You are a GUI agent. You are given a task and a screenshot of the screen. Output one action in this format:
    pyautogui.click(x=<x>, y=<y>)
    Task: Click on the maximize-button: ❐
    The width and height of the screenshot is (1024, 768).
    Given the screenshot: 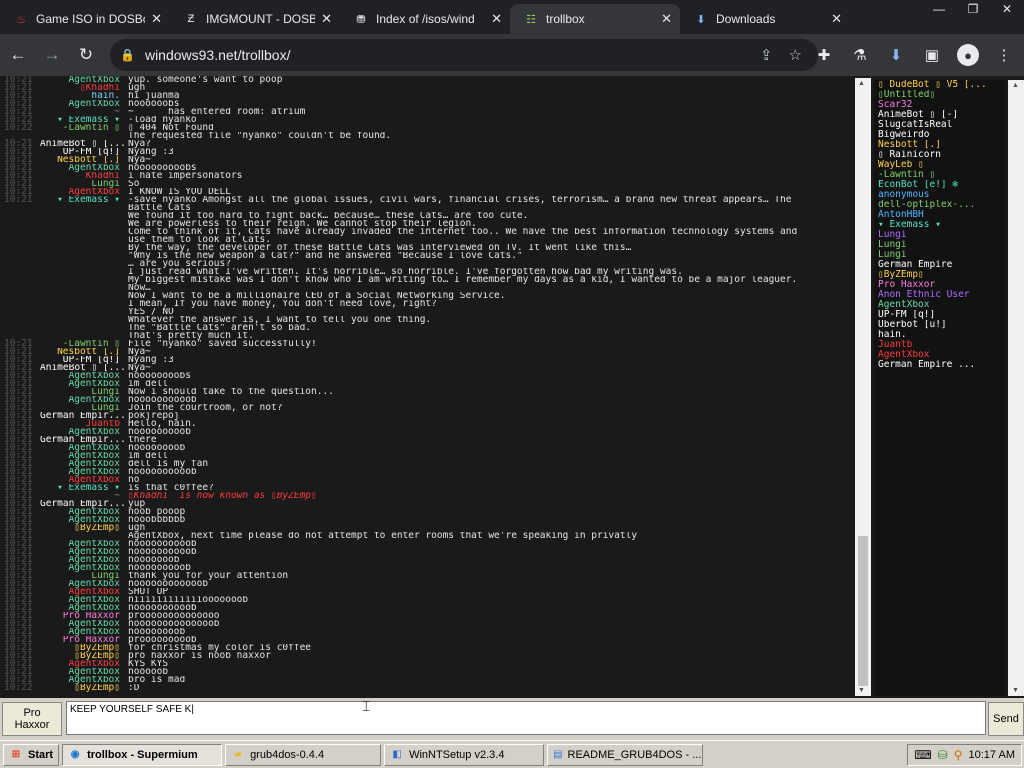 What is the action you would take?
    pyautogui.click(x=973, y=9)
    